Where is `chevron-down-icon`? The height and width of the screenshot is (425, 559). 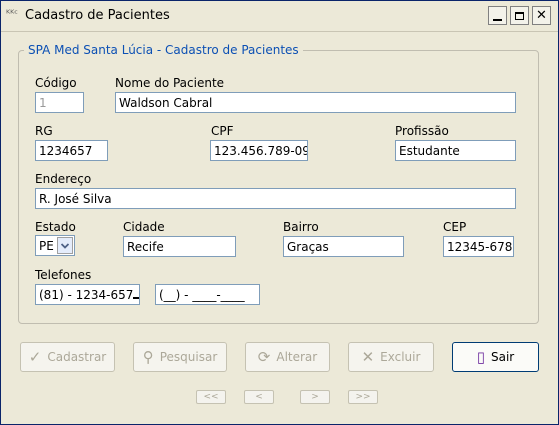 chevron-down-icon is located at coordinates (65, 245).